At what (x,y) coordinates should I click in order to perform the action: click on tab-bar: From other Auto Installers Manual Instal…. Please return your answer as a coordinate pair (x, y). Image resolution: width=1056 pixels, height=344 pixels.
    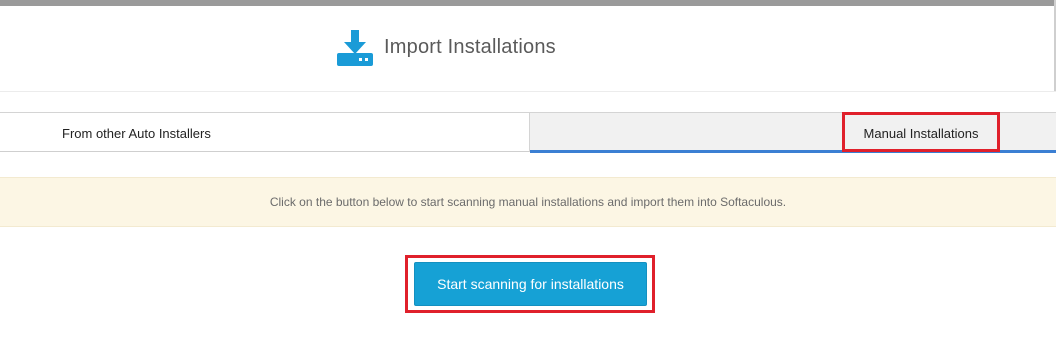
    Looking at the image, I should click on (528, 132).